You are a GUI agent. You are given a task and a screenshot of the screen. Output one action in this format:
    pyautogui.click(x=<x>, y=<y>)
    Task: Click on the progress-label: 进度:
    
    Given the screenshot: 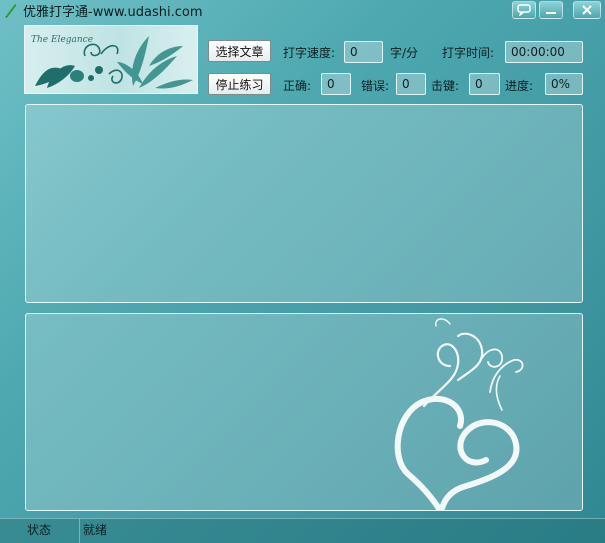 What is the action you would take?
    pyautogui.click(x=519, y=86)
    